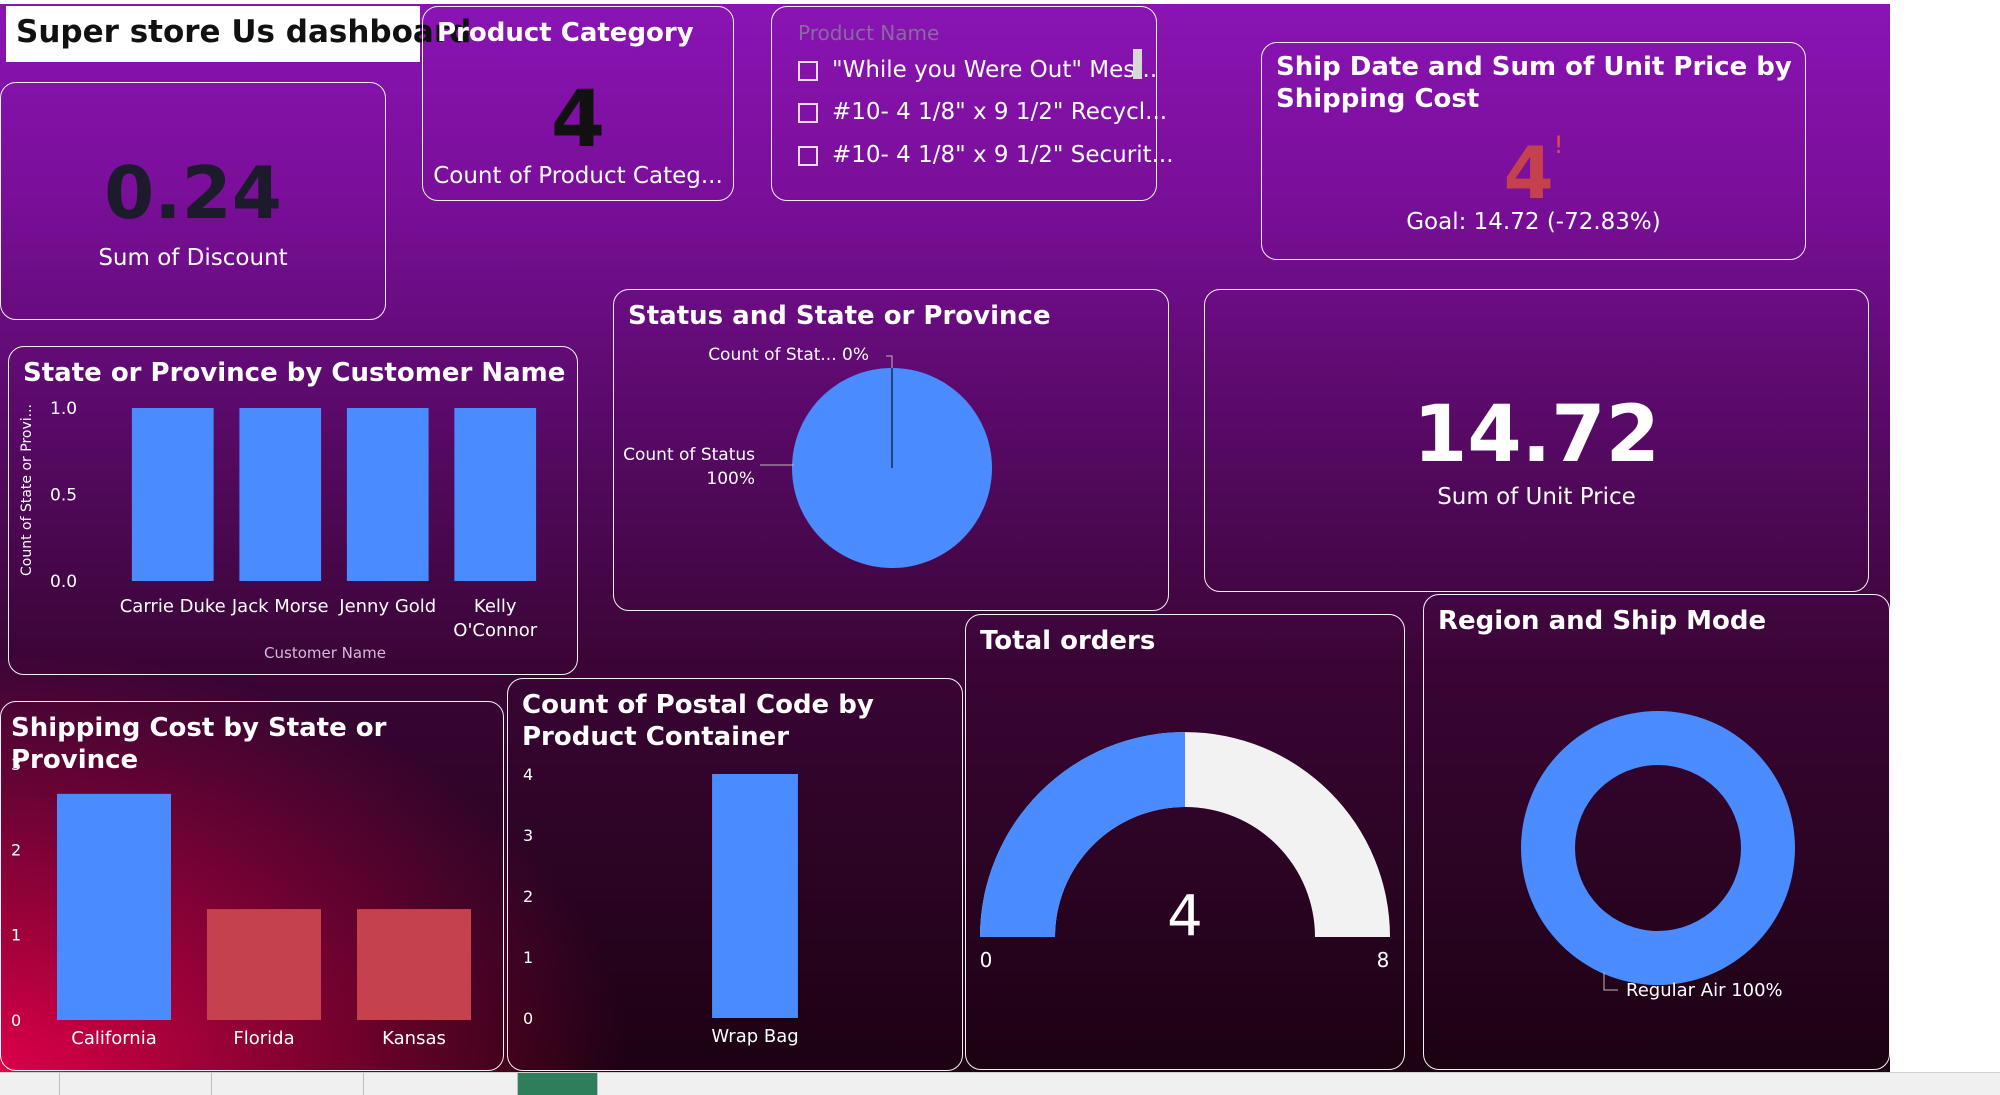  Describe the element at coordinates (558, 1084) in the screenshot. I see `sheet-tab-active` at that location.